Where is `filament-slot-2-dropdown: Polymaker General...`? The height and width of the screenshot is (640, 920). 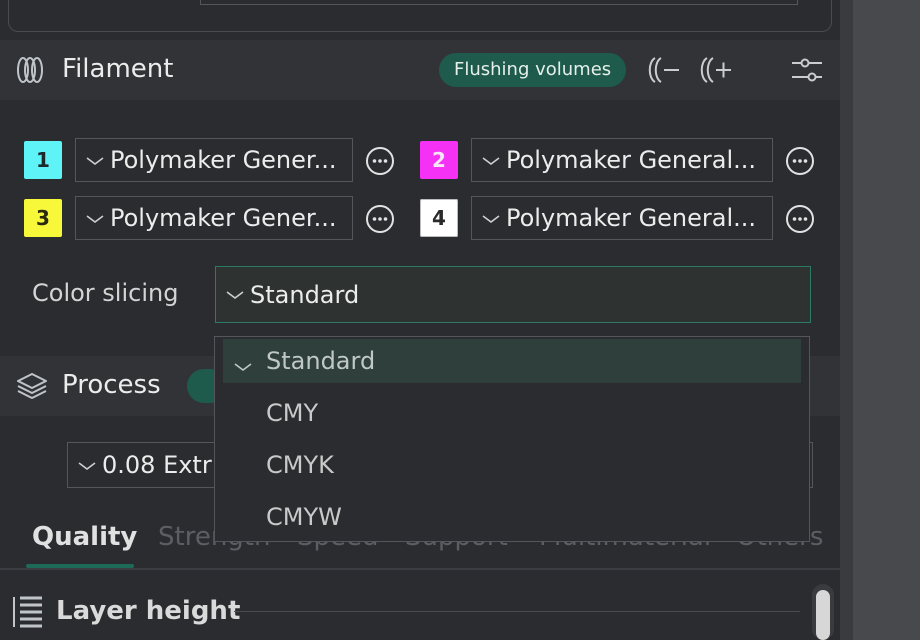 filament-slot-2-dropdown: Polymaker General... is located at coordinates (622, 160).